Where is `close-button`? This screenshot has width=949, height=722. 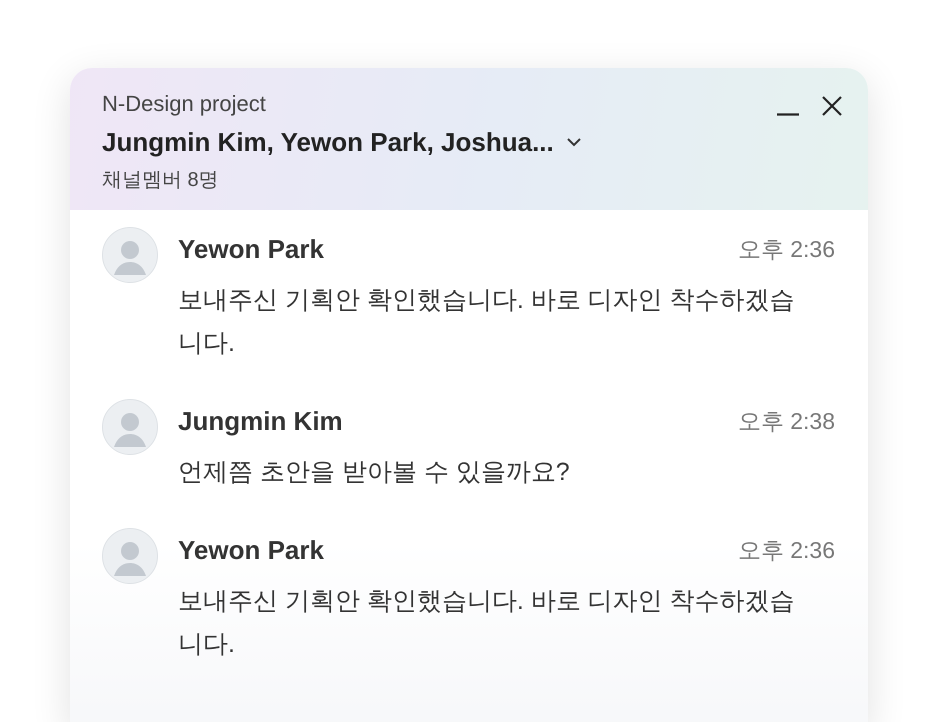
close-button is located at coordinates (832, 106).